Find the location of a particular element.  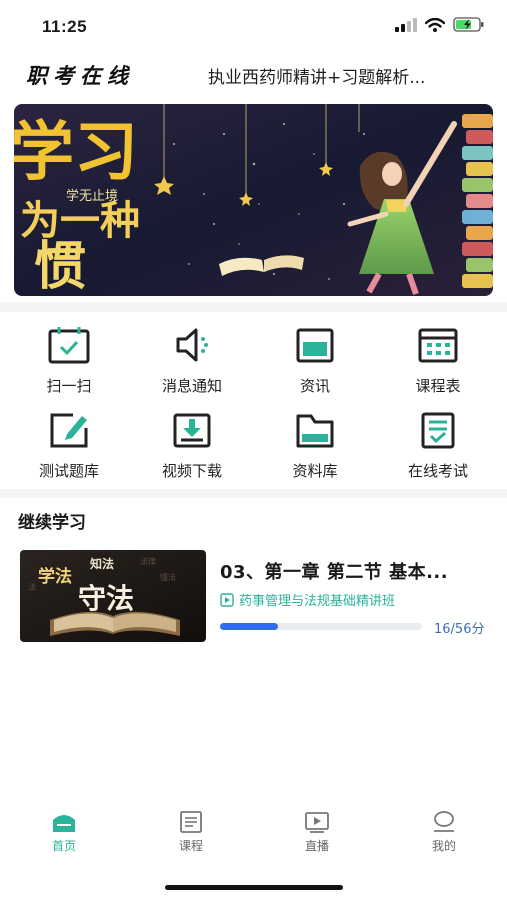

progress-fill is located at coordinates (249, 626).